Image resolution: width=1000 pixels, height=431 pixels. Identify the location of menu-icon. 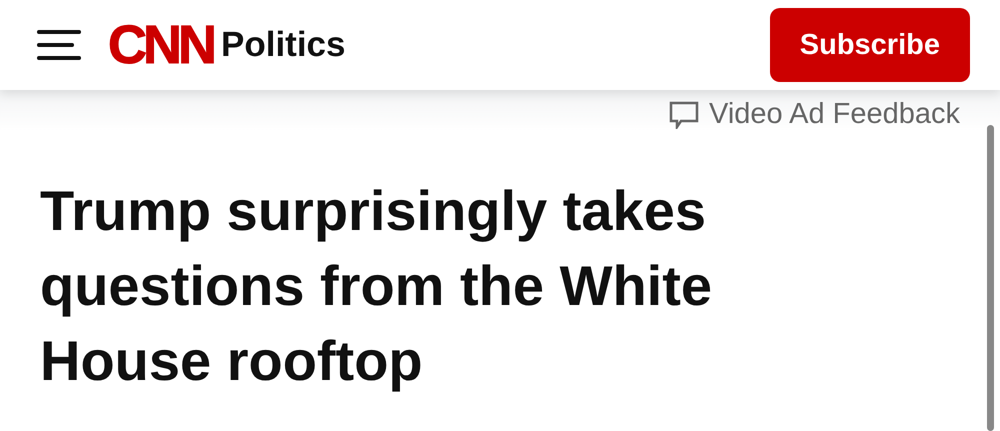
(59, 45).